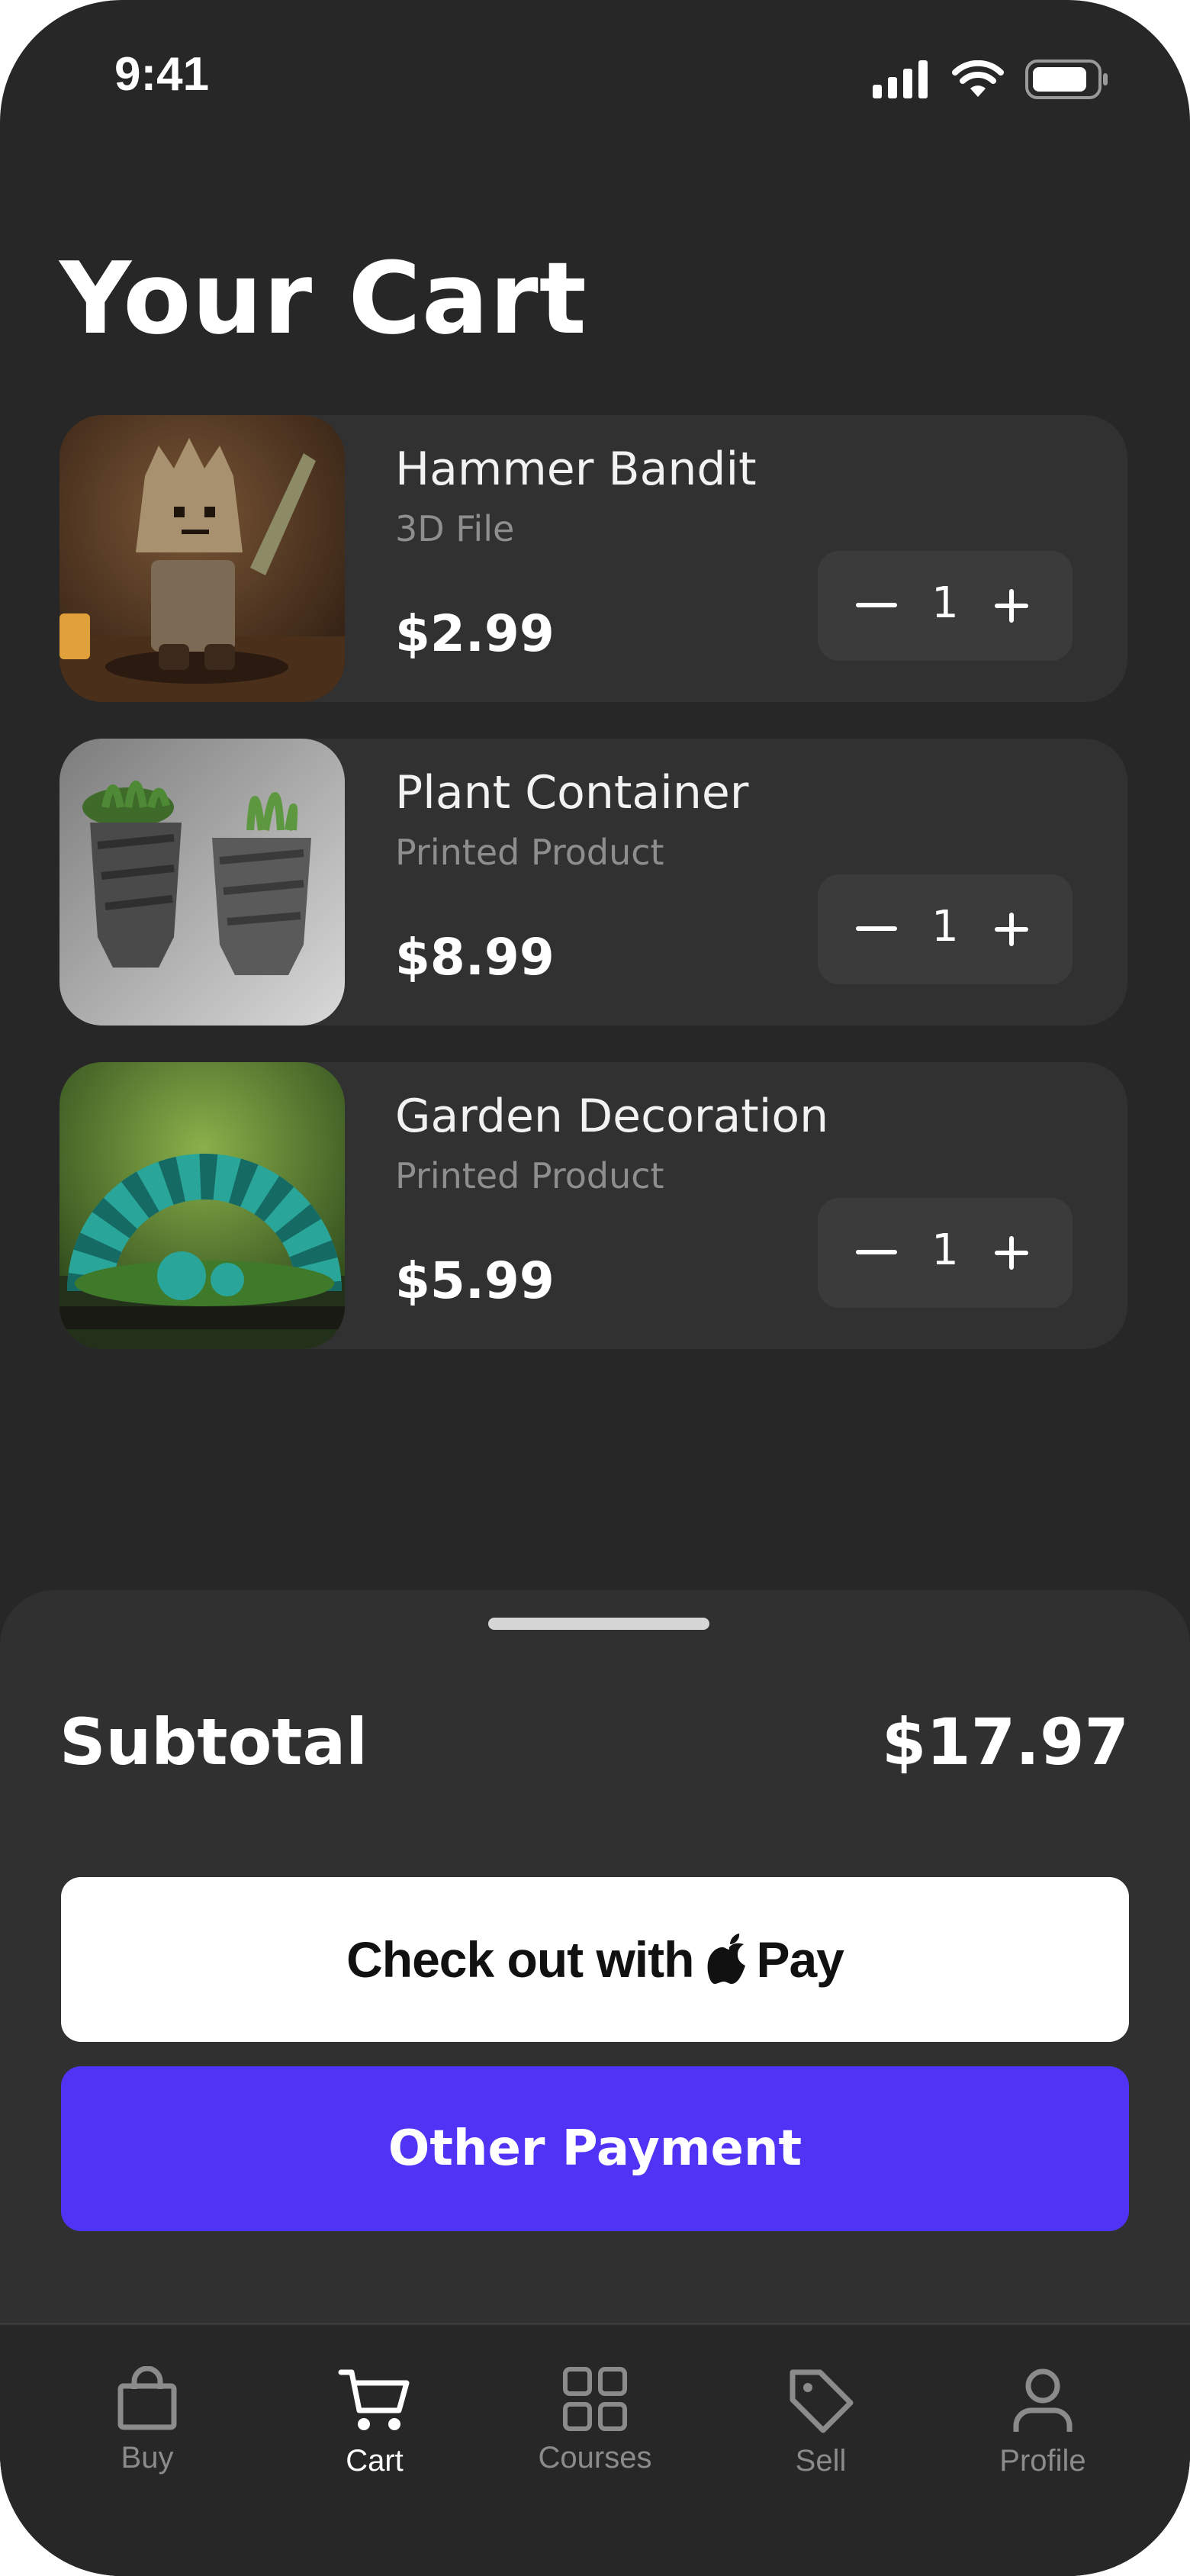  What do you see at coordinates (323, 298) in the screenshot?
I see `page-title: Your Cart` at bounding box center [323, 298].